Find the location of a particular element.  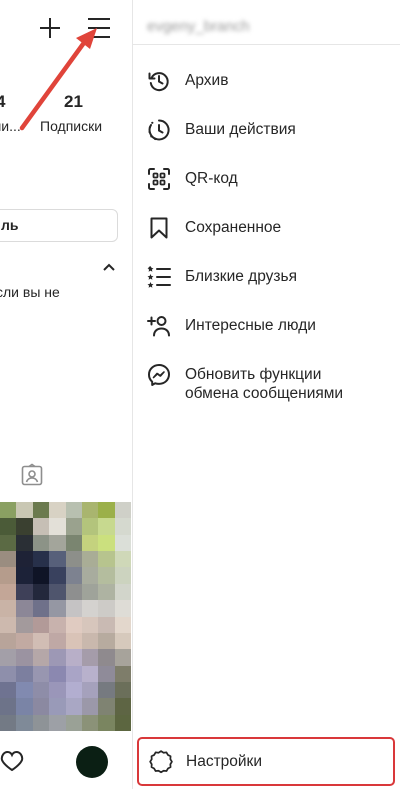

settings-button: Настройки is located at coordinates (266, 761).